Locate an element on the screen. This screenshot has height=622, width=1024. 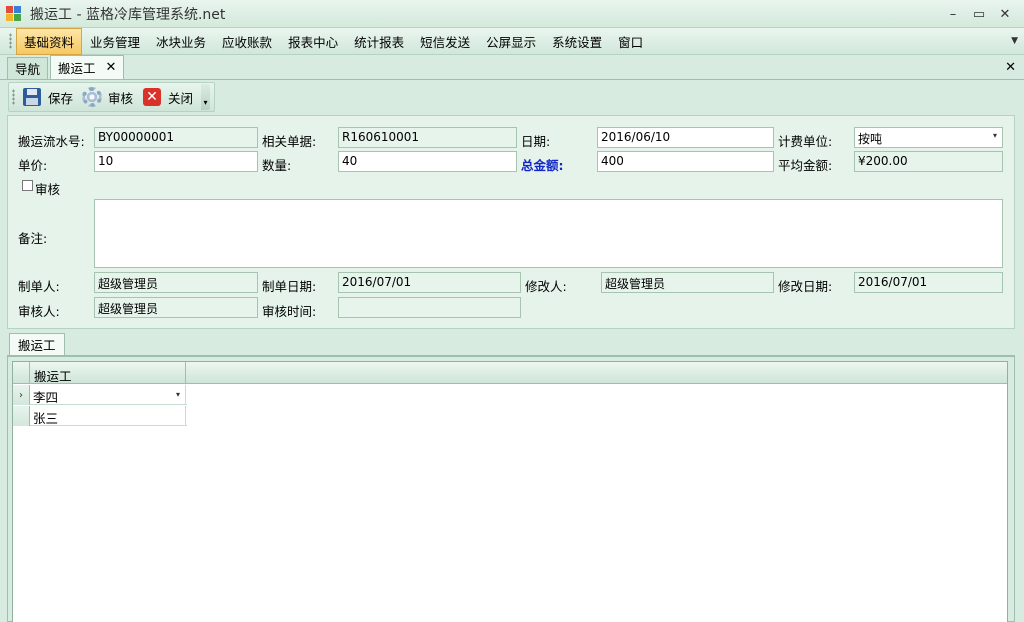
price-field: 10 is located at coordinates (176, 161).